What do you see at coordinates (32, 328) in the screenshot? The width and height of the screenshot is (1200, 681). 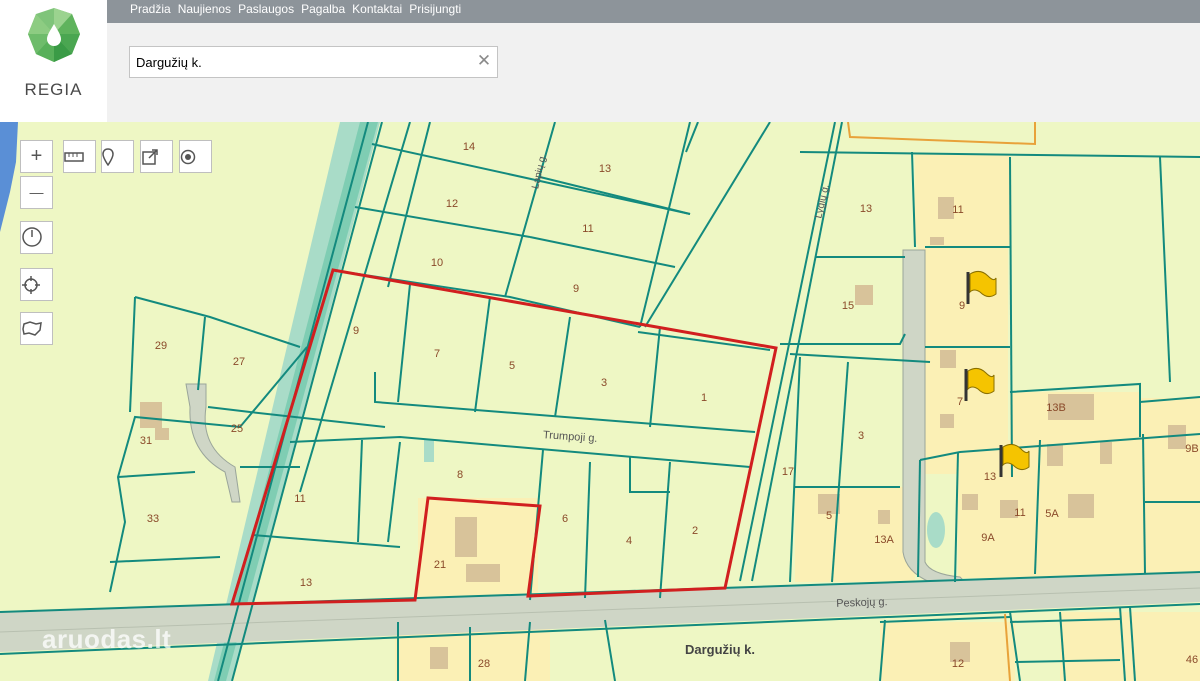 I see `area-icon` at bounding box center [32, 328].